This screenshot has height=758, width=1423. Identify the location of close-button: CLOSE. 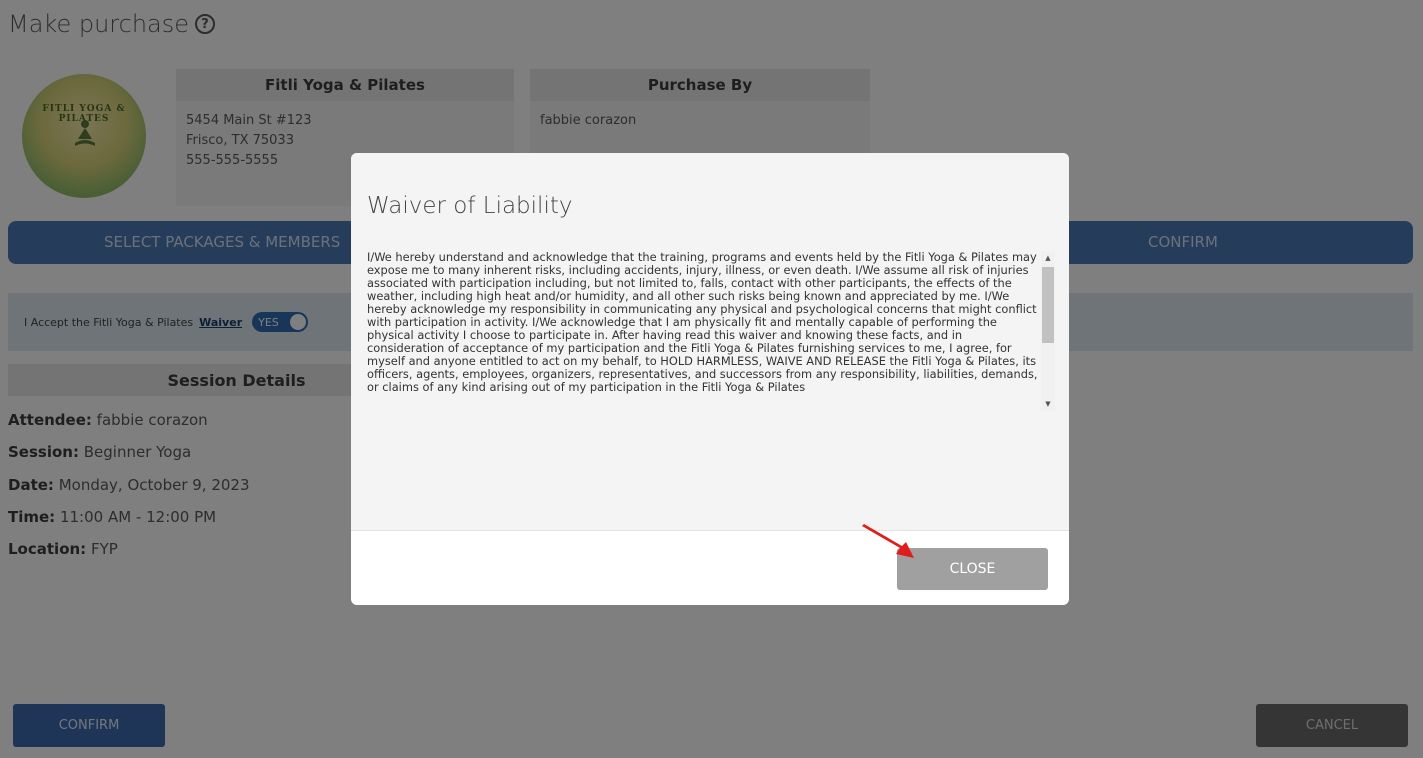
(972, 569).